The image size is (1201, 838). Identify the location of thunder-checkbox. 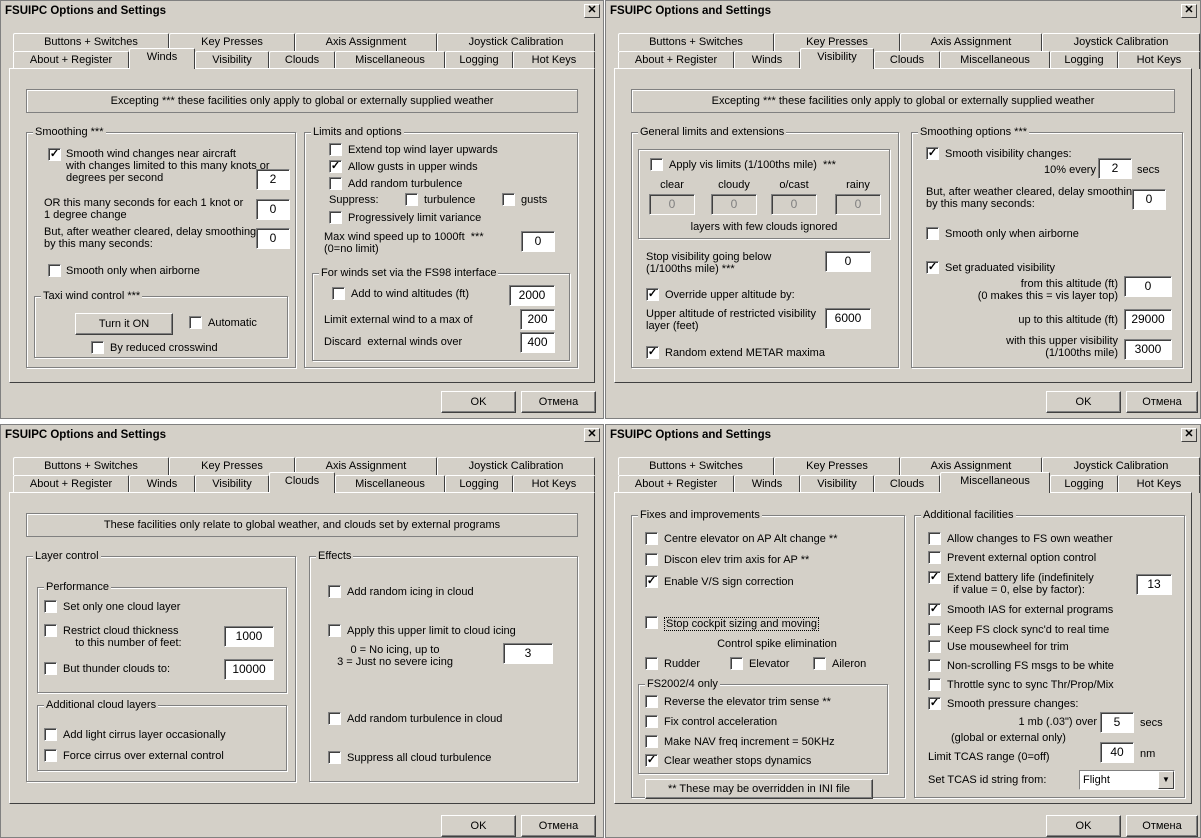
(50, 668).